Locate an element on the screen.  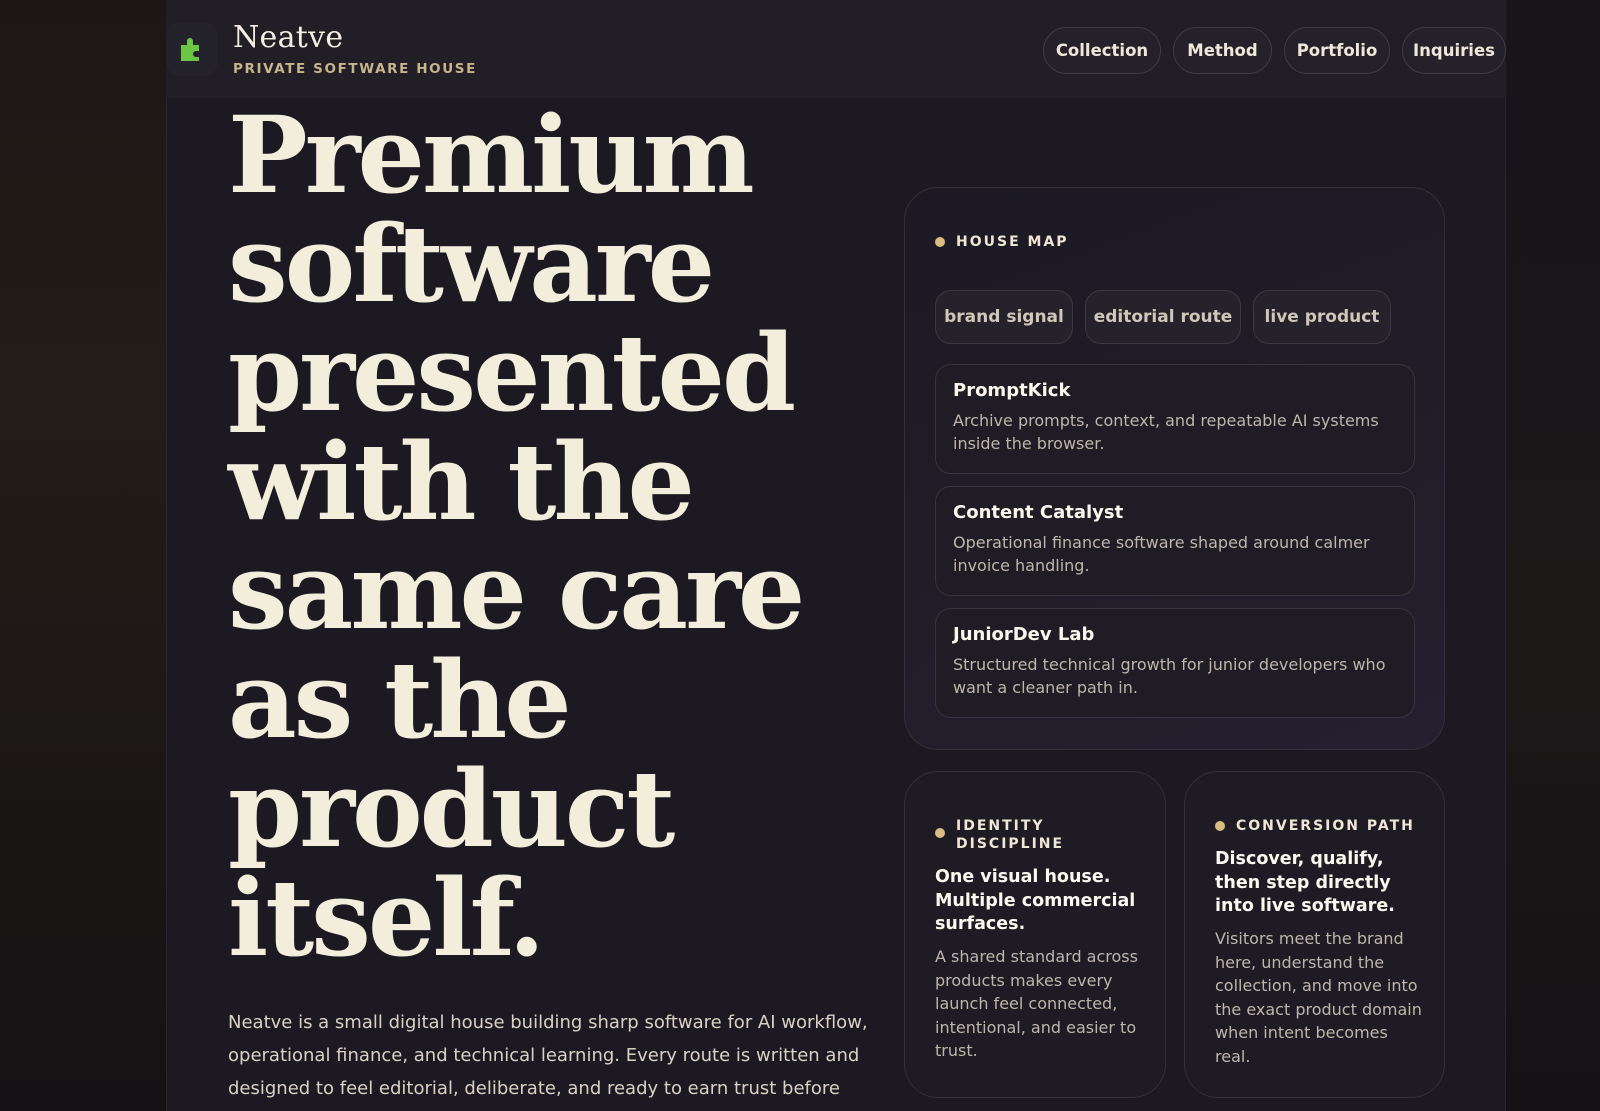
brand-logo is located at coordinates (192, 49).